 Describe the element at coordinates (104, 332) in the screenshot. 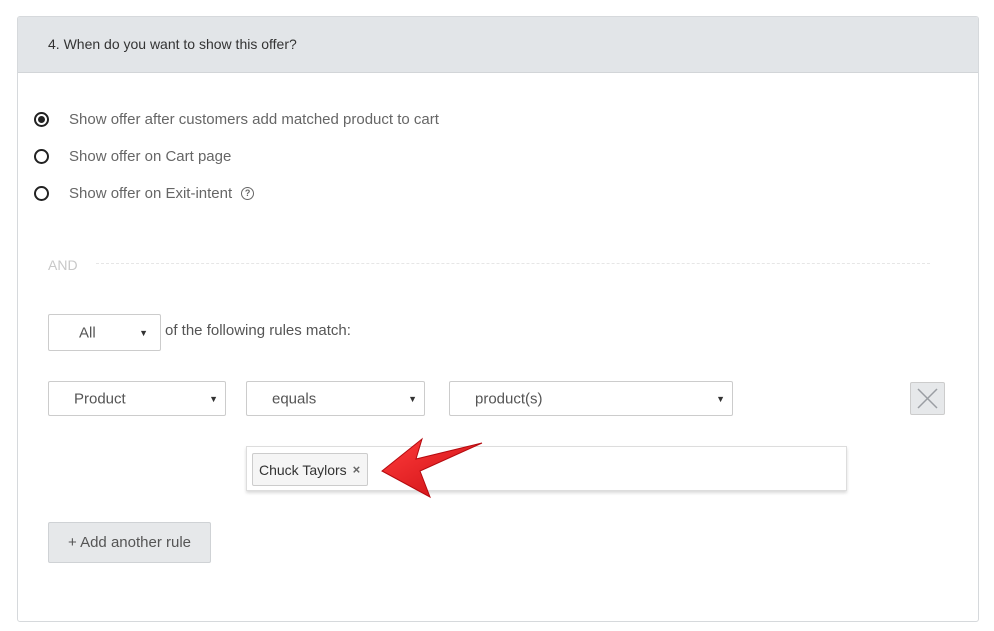

I see `match-type-select: All ▼` at that location.